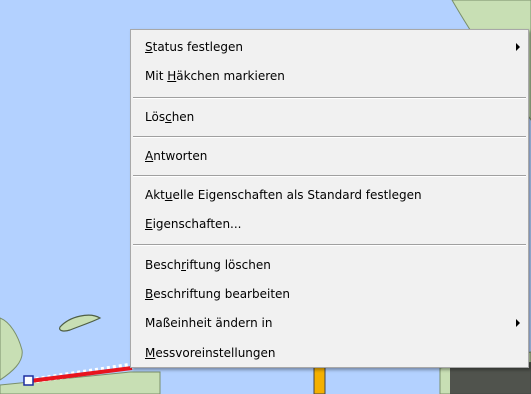  What do you see at coordinates (28, 380) in the screenshot?
I see `route-start-handle` at bounding box center [28, 380].